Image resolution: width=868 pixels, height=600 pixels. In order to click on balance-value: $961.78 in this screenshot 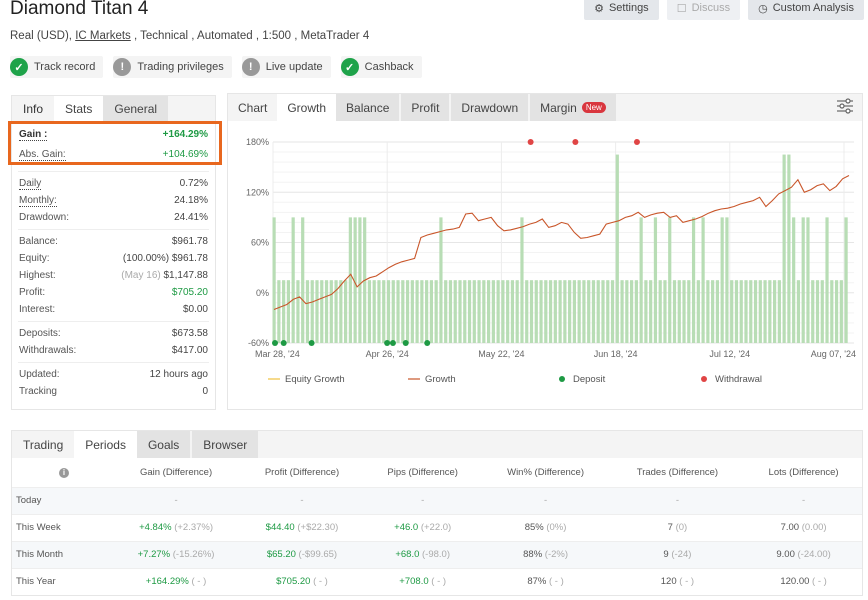, I will do `click(189, 241)`.